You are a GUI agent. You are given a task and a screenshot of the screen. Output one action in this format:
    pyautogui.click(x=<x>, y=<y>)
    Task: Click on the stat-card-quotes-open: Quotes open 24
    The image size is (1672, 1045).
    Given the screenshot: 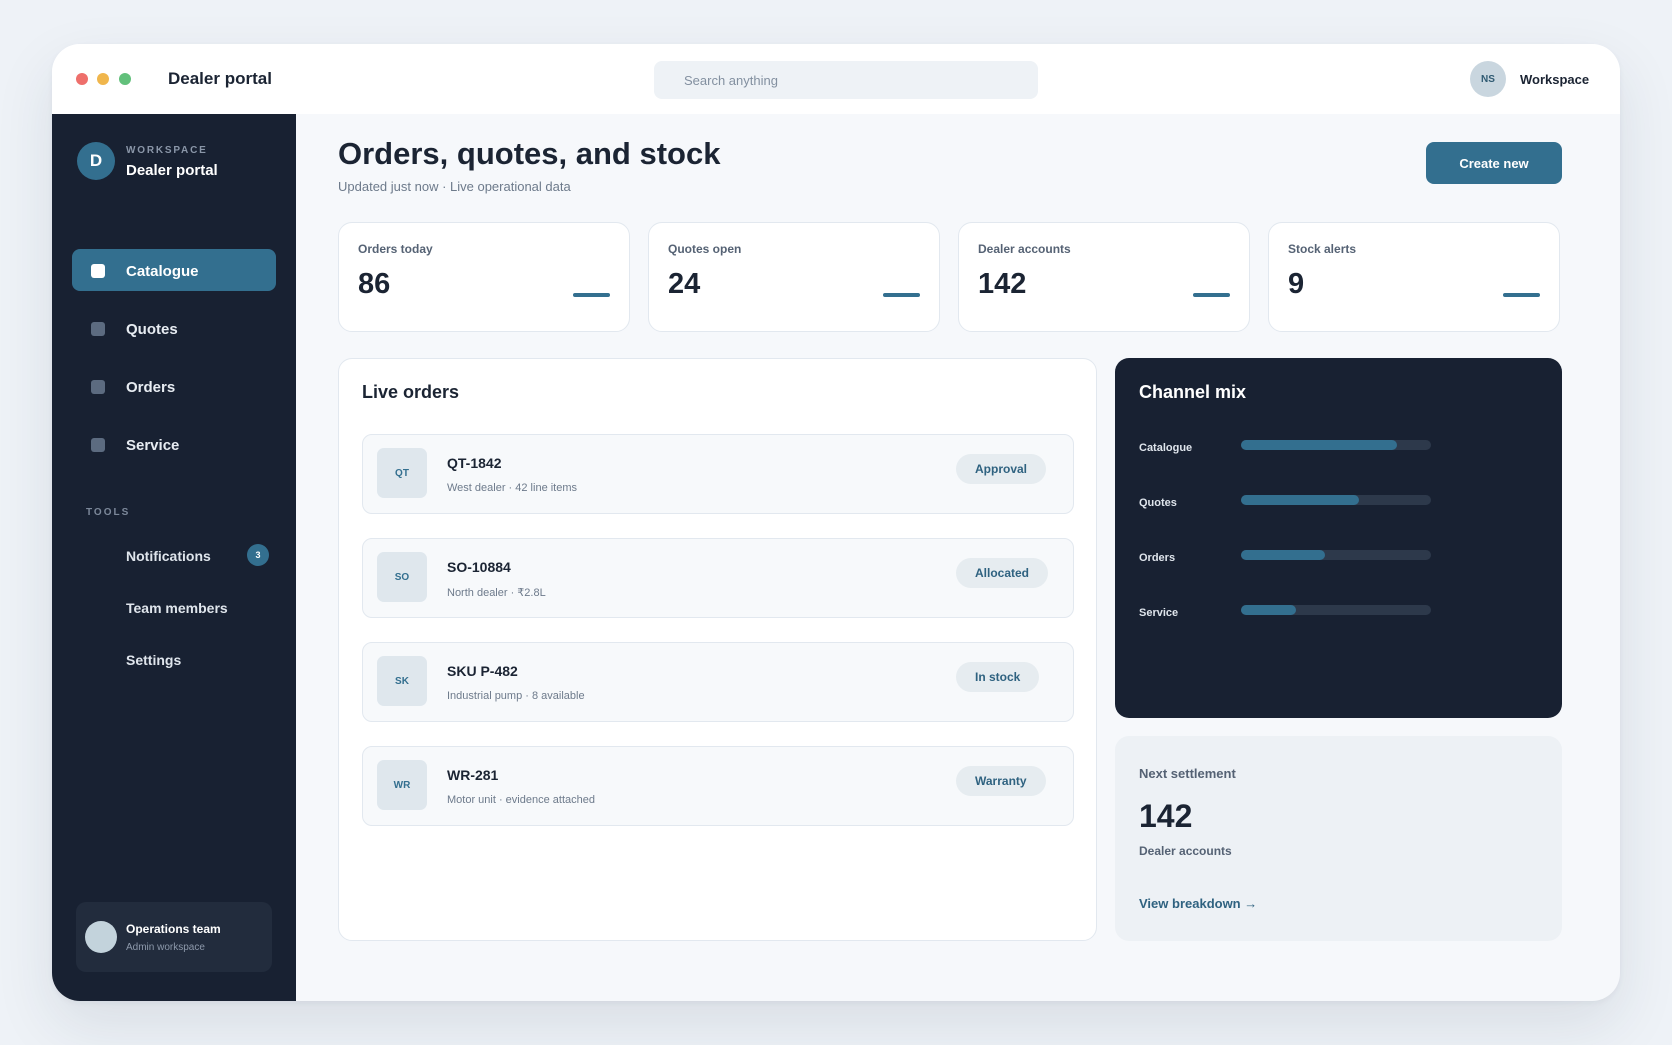 What is the action you would take?
    pyautogui.click(x=794, y=277)
    